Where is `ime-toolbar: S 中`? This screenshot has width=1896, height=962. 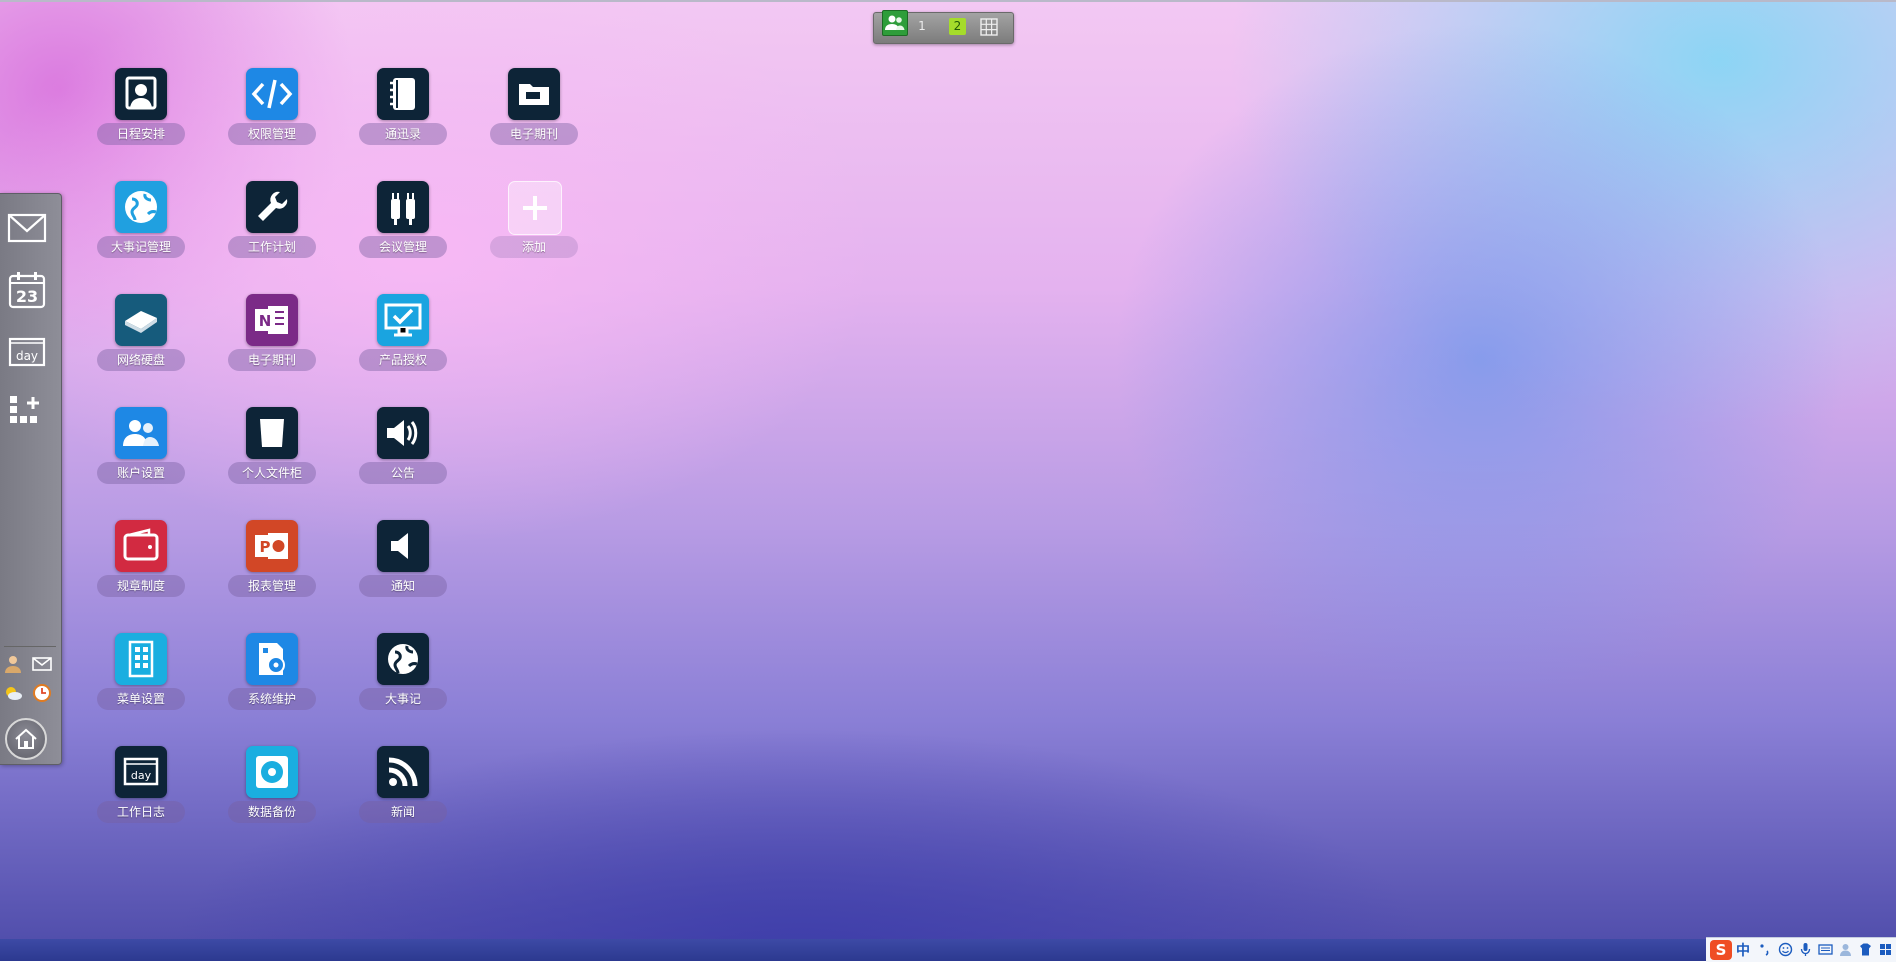
ime-toolbar: S 中 is located at coordinates (1801, 949).